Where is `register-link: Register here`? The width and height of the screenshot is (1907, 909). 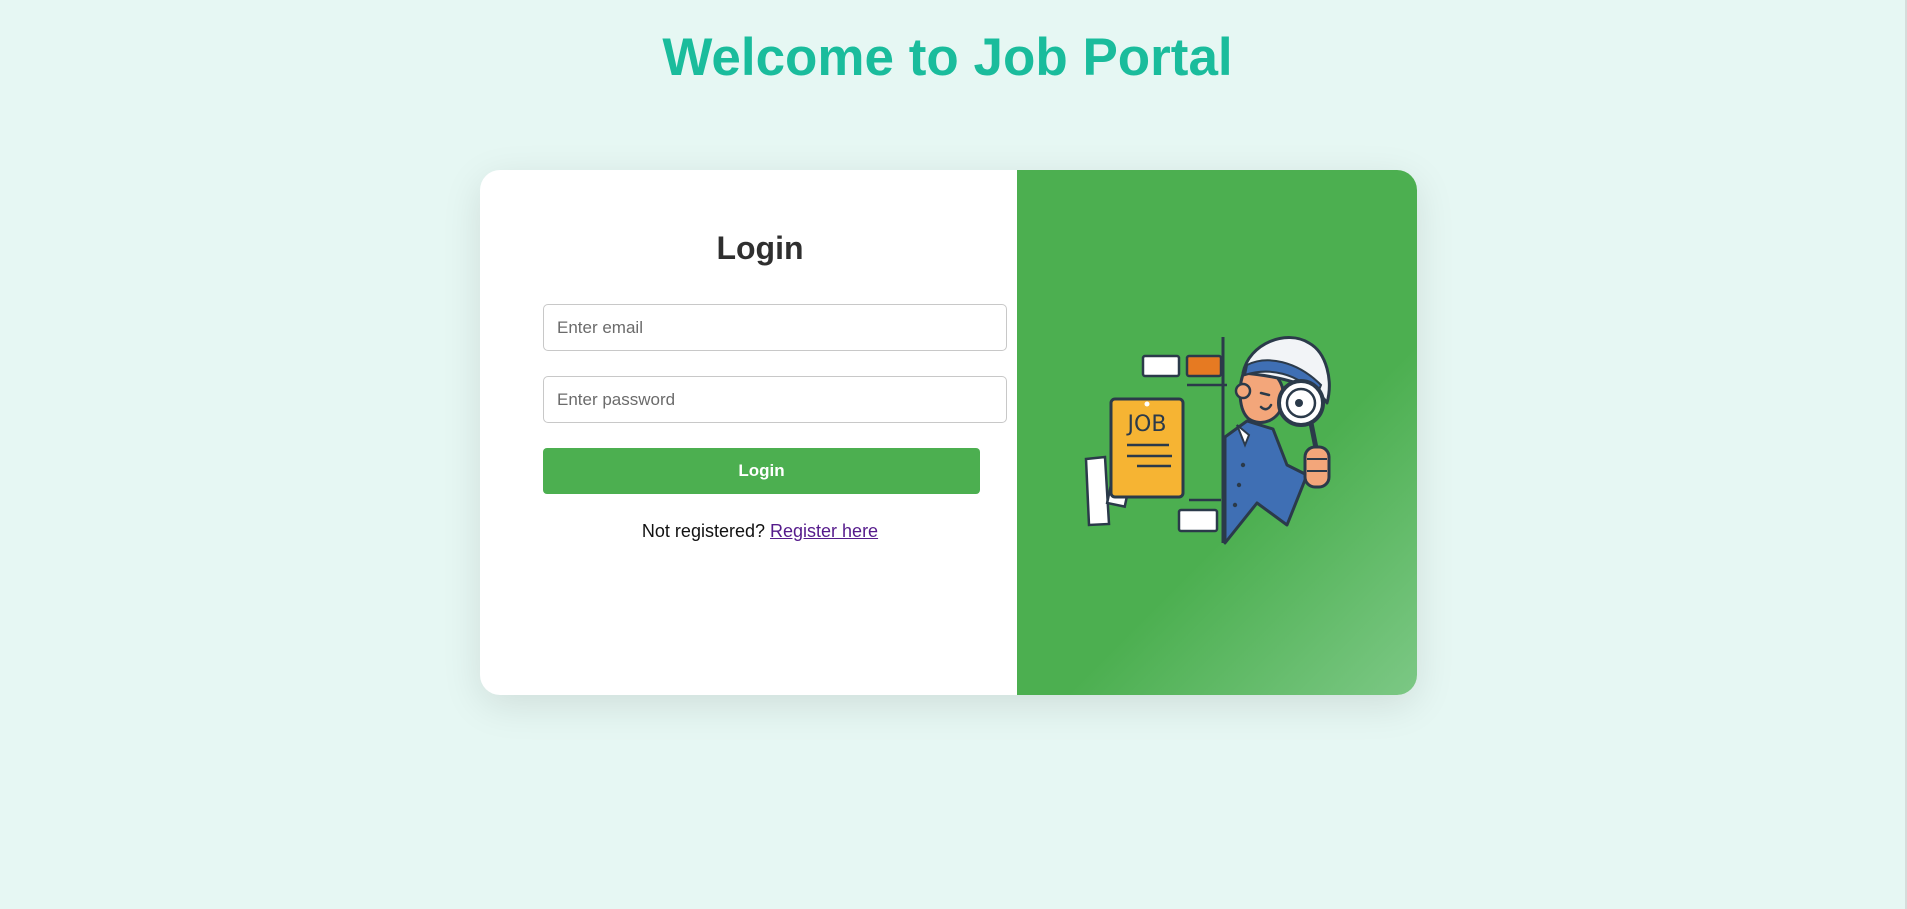
register-link: Register here is located at coordinates (824, 531).